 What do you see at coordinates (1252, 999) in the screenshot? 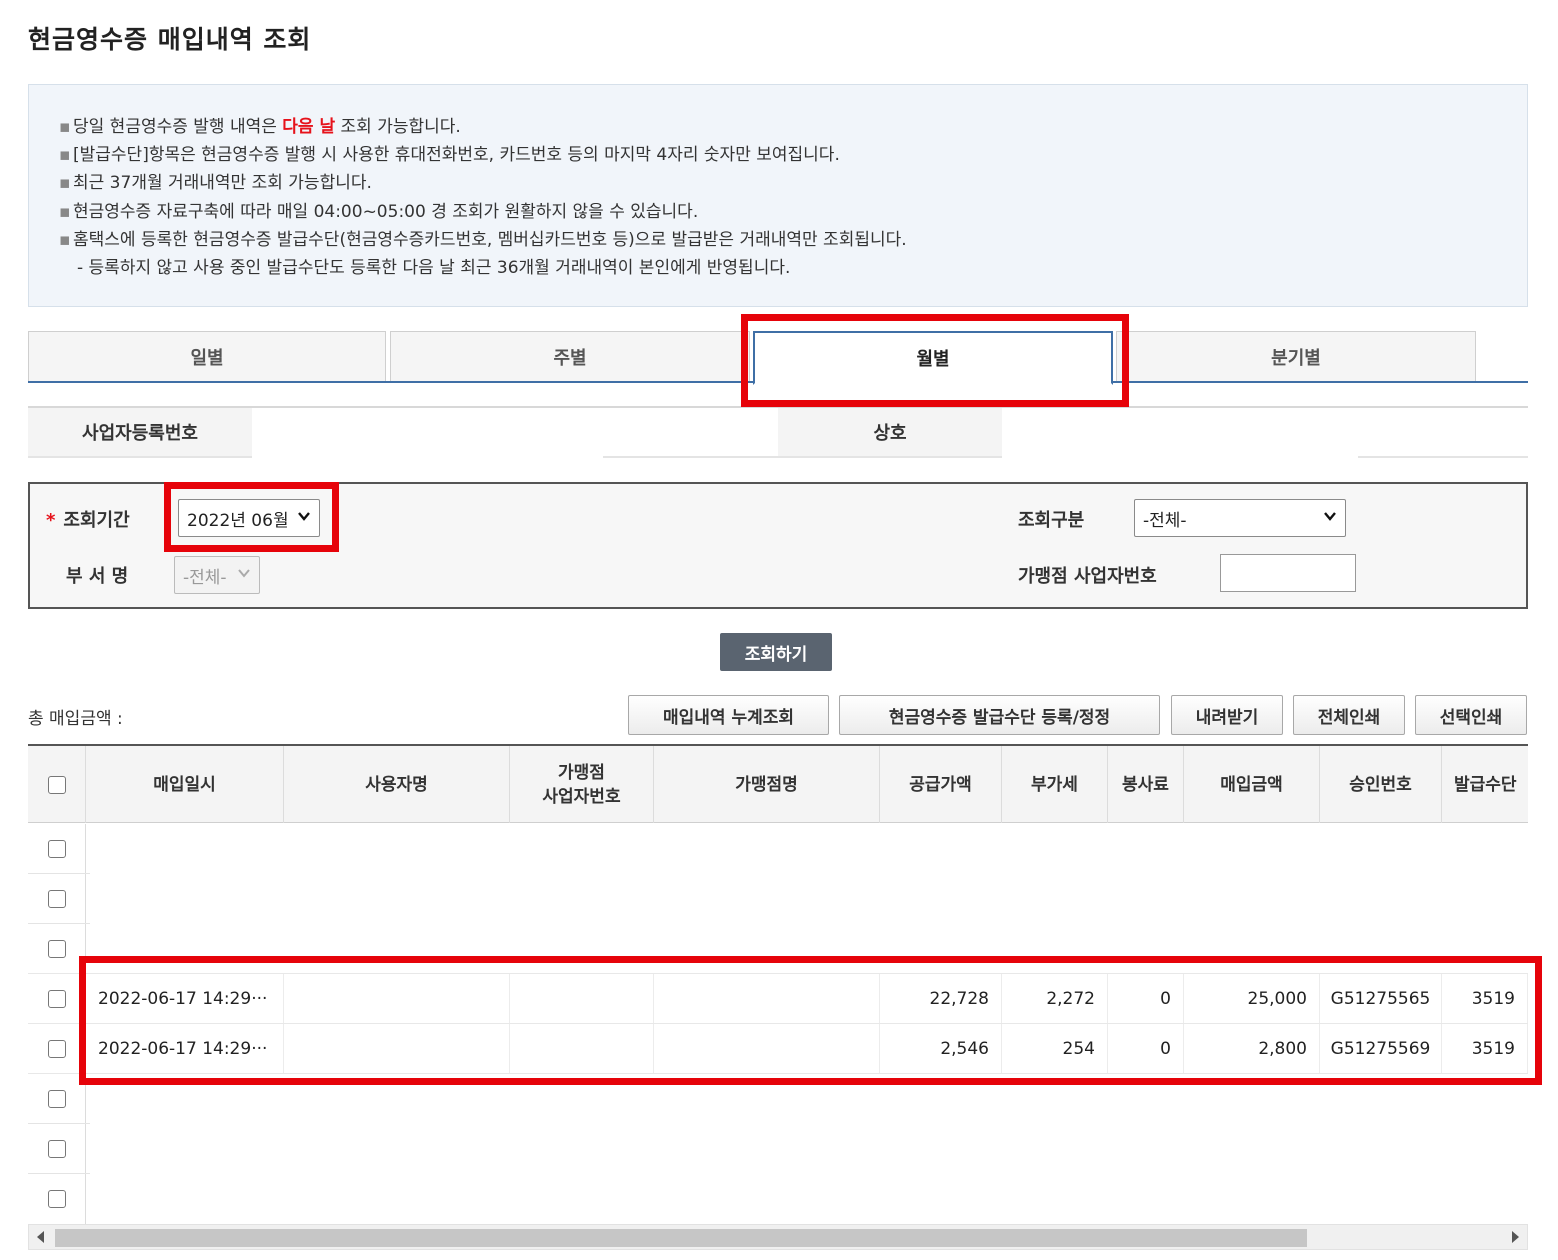
I see `cell-amount: 25,000` at bounding box center [1252, 999].